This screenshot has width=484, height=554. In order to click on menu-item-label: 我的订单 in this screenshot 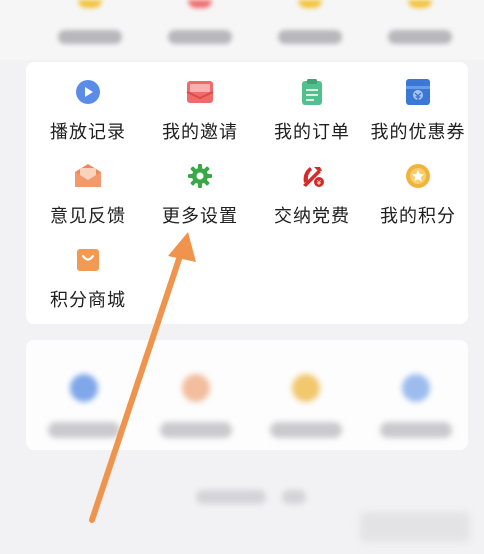, I will do `click(312, 132)`.